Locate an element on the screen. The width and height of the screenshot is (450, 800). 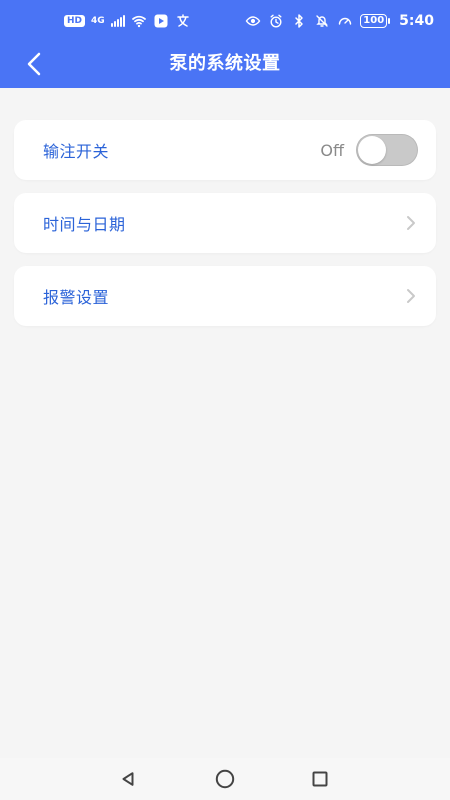
status-bar: HD 4G 100 5:40 is located at coordinates (225, 20).